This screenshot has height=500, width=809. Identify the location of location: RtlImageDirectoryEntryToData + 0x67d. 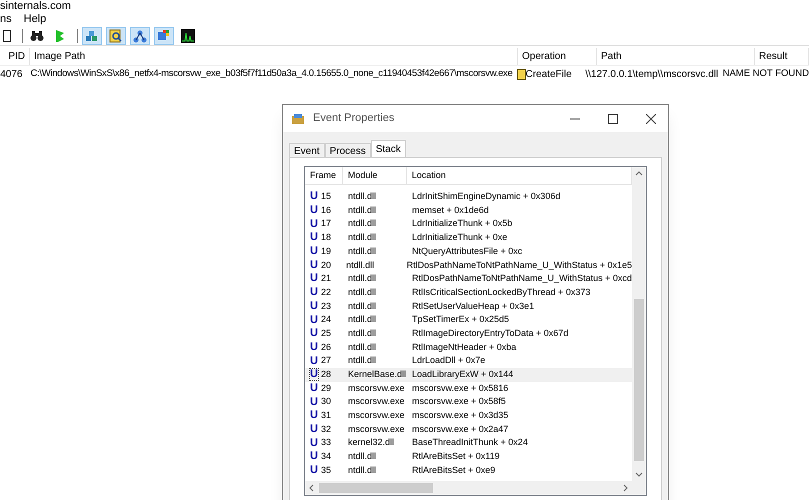
(489, 333).